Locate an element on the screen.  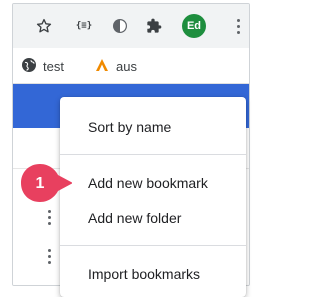
bookmark-test-label: test is located at coordinates (53, 66).